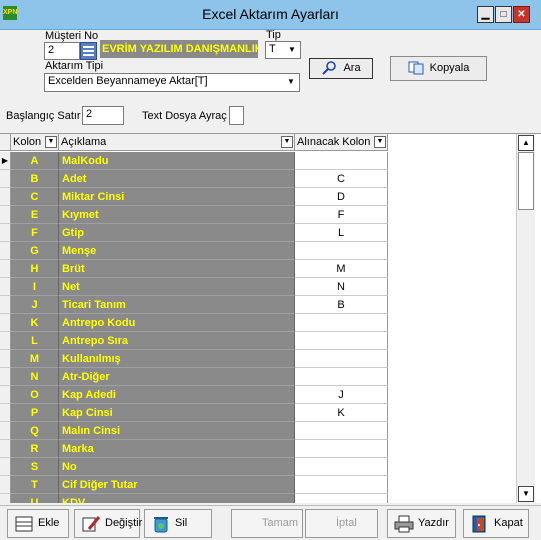 The width and height of the screenshot is (541, 540). What do you see at coordinates (177, 413) in the screenshot?
I see `cell-aciklama: Kap Cinsi` at bounding box center [177, 413].